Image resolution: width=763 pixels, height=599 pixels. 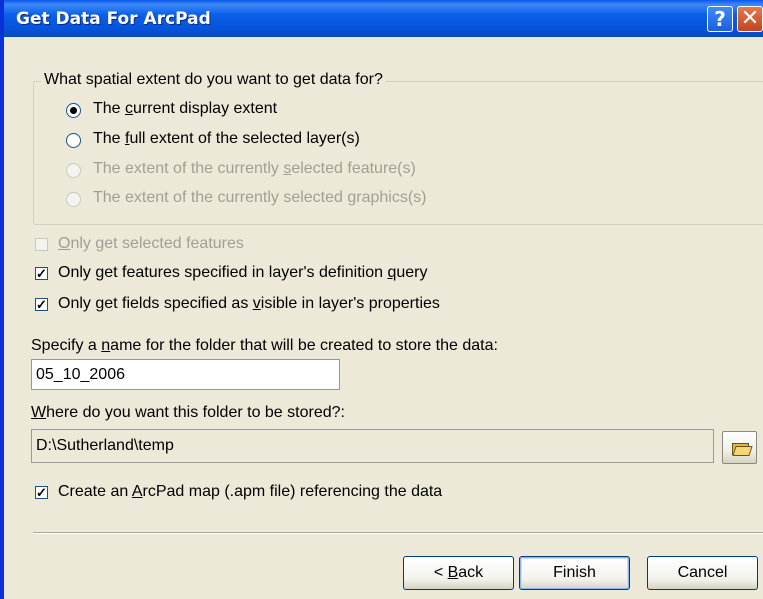 What do you see at coordinates (398, 533) in the screenshot?
I see `separator` at bounding box center [398, 533].